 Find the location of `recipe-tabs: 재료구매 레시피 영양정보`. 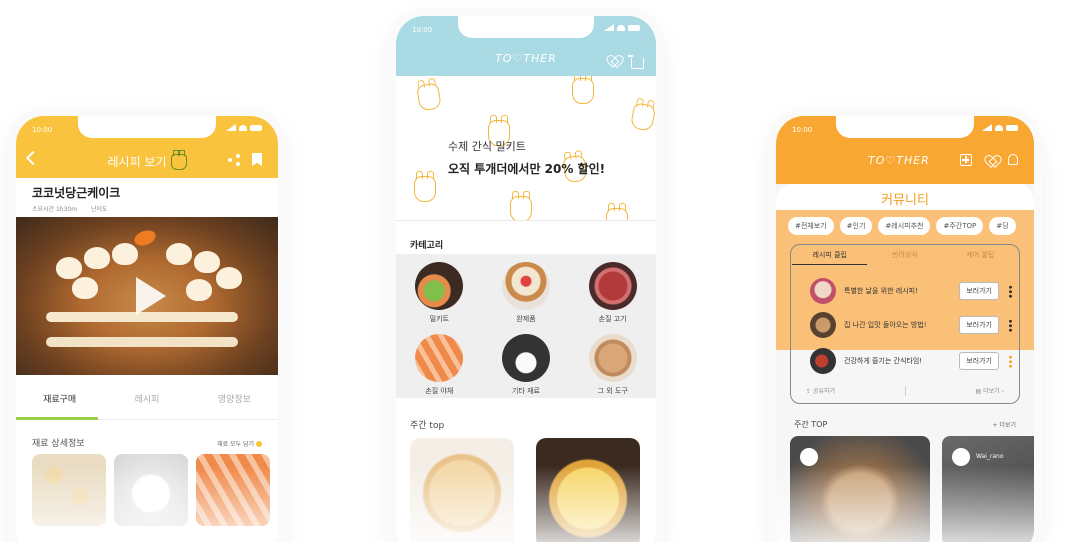

recipe-tabs: 재료구매 레시피 영양정보 is located at coordinates (147, 403).